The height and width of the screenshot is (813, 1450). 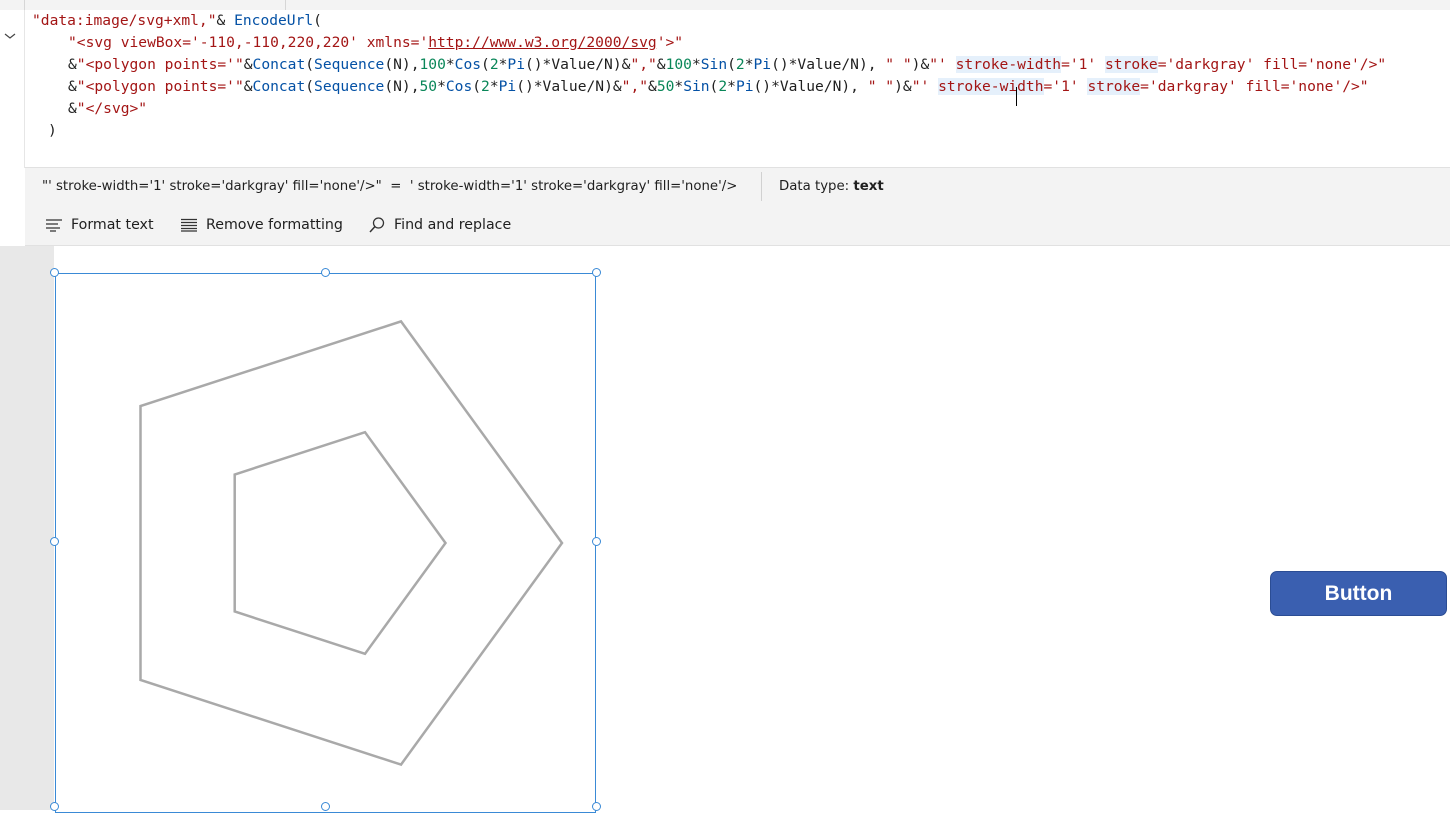 I want to click on canvas-button: Button, so click(x=1358, y=593).